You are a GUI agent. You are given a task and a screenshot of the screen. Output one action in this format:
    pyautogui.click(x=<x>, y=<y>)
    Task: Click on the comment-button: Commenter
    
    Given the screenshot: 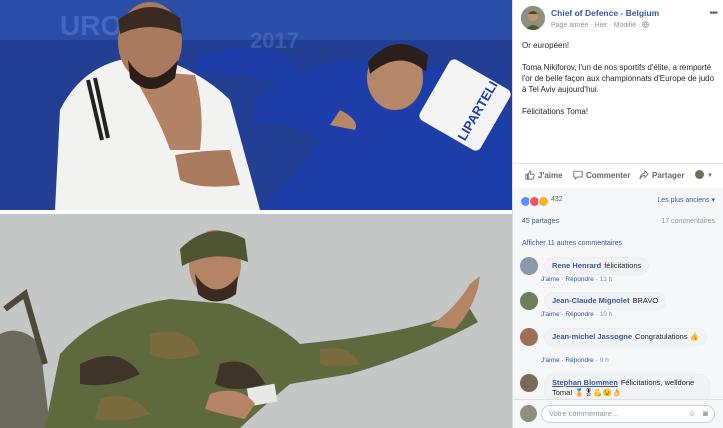 What is the action you would take?
    pyautogui.click(x=602, y=175)
    